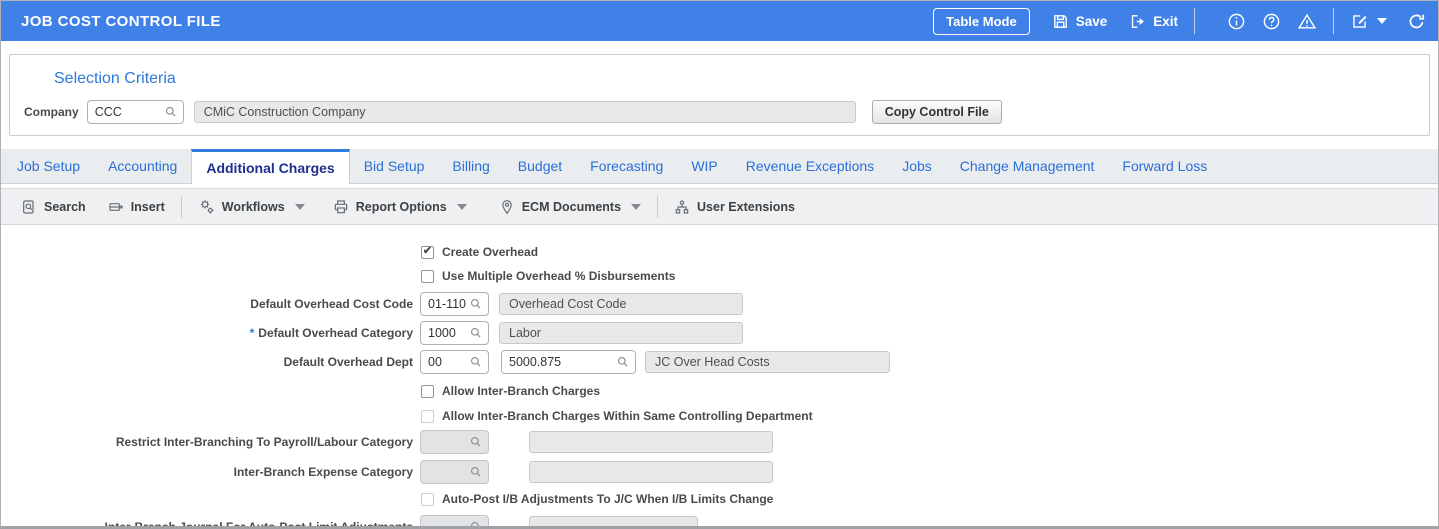 The image size is (1439, 529). What do you see at coordinates (746, 206) in the screenshot?
I see `user-extensions-button-label: User Extensions` at bounding box center [746, 206].